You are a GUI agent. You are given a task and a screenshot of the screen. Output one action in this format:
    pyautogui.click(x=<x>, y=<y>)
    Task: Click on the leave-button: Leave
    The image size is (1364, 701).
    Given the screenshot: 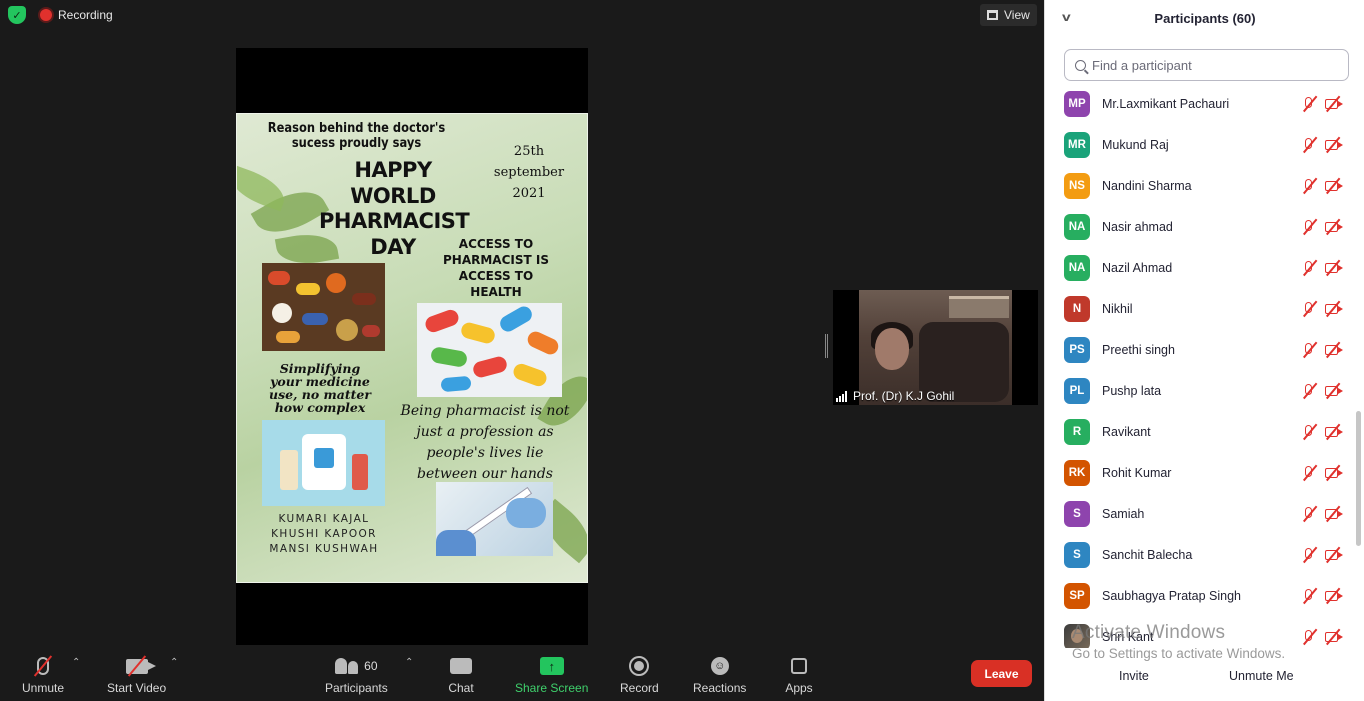 What is the action you would take?
    pyautogui.click(x=1001, y=673)
    